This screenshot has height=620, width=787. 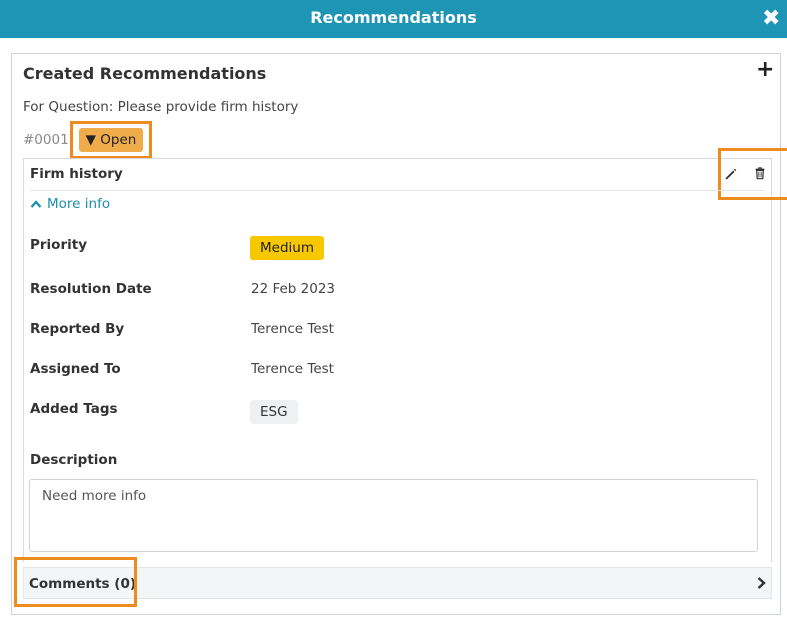 What do you see at coordinates (274, 412) in the screenshot?
I see `tag-badge: ESG` at bounding box center [274, 412].